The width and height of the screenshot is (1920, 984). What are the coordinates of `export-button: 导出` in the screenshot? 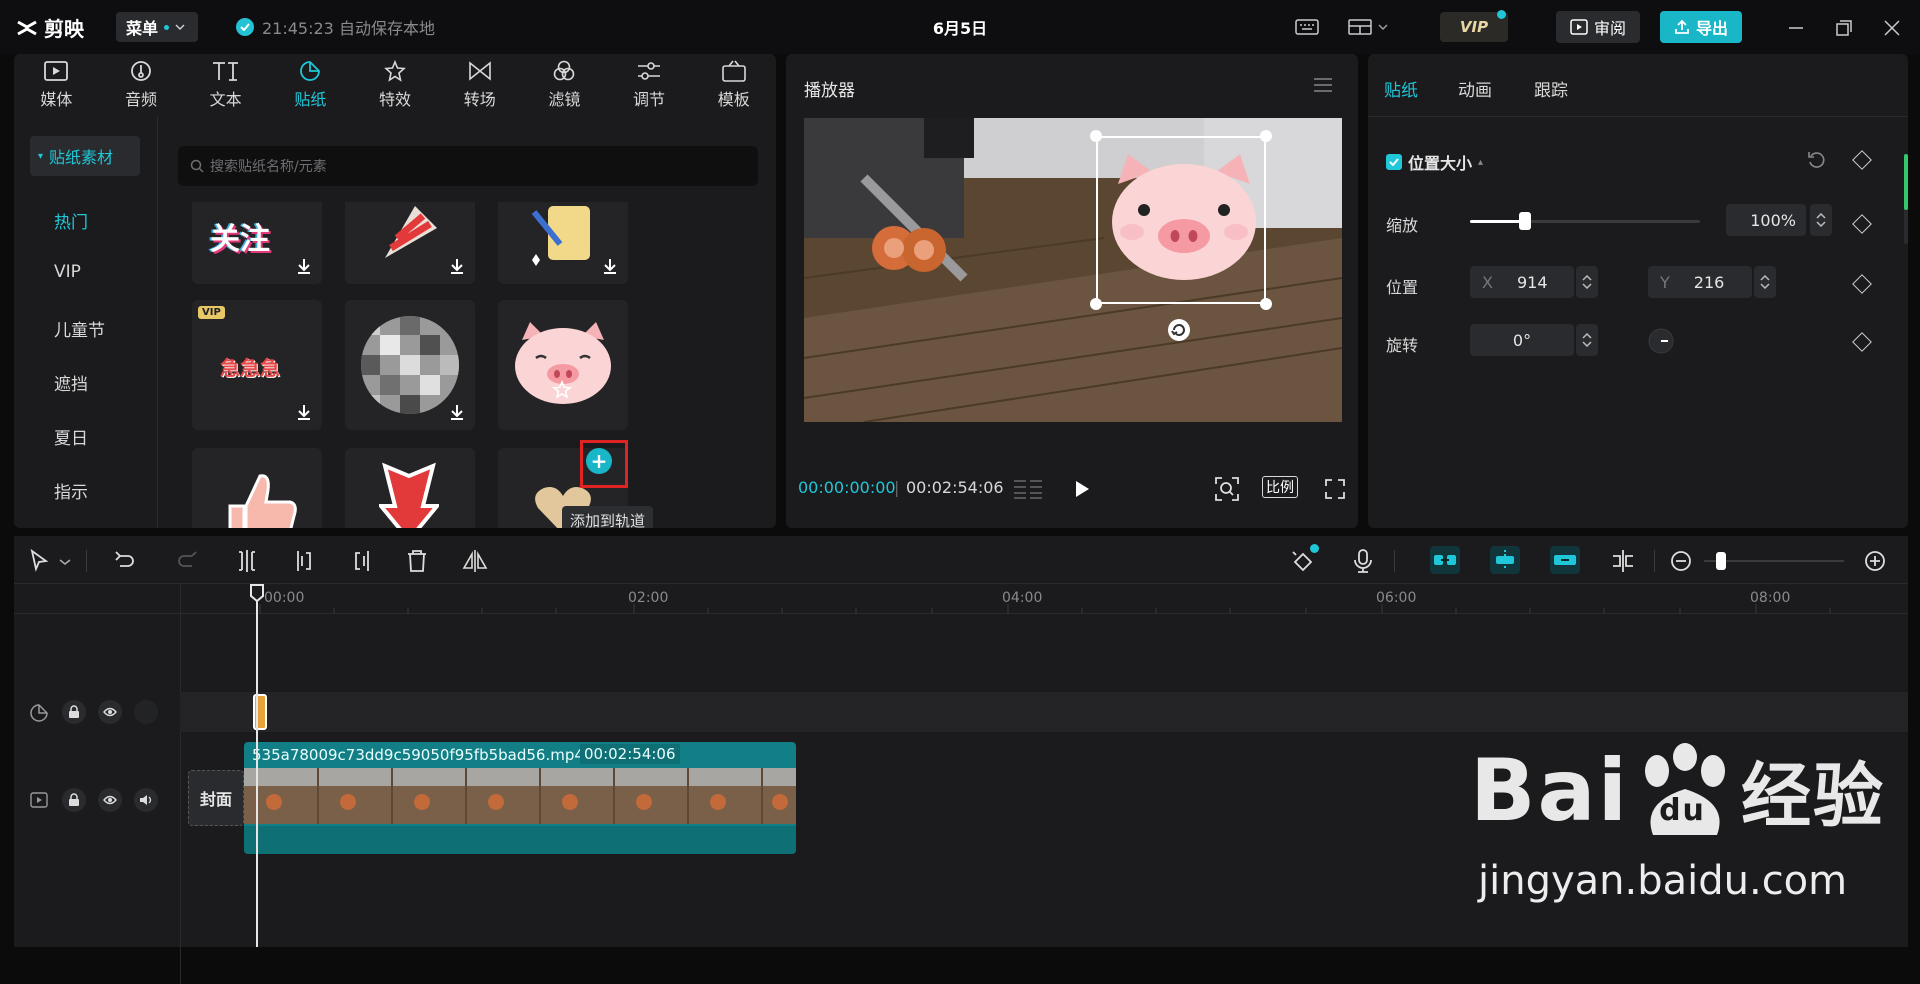 It's located at (1701, 27).